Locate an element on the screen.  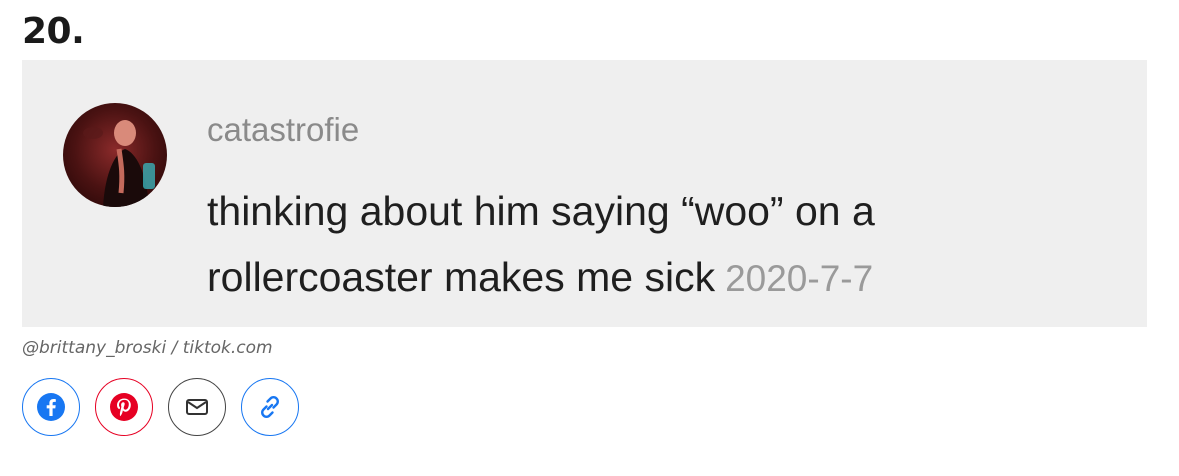
copy-link-button is located at coordinates (270, 407).